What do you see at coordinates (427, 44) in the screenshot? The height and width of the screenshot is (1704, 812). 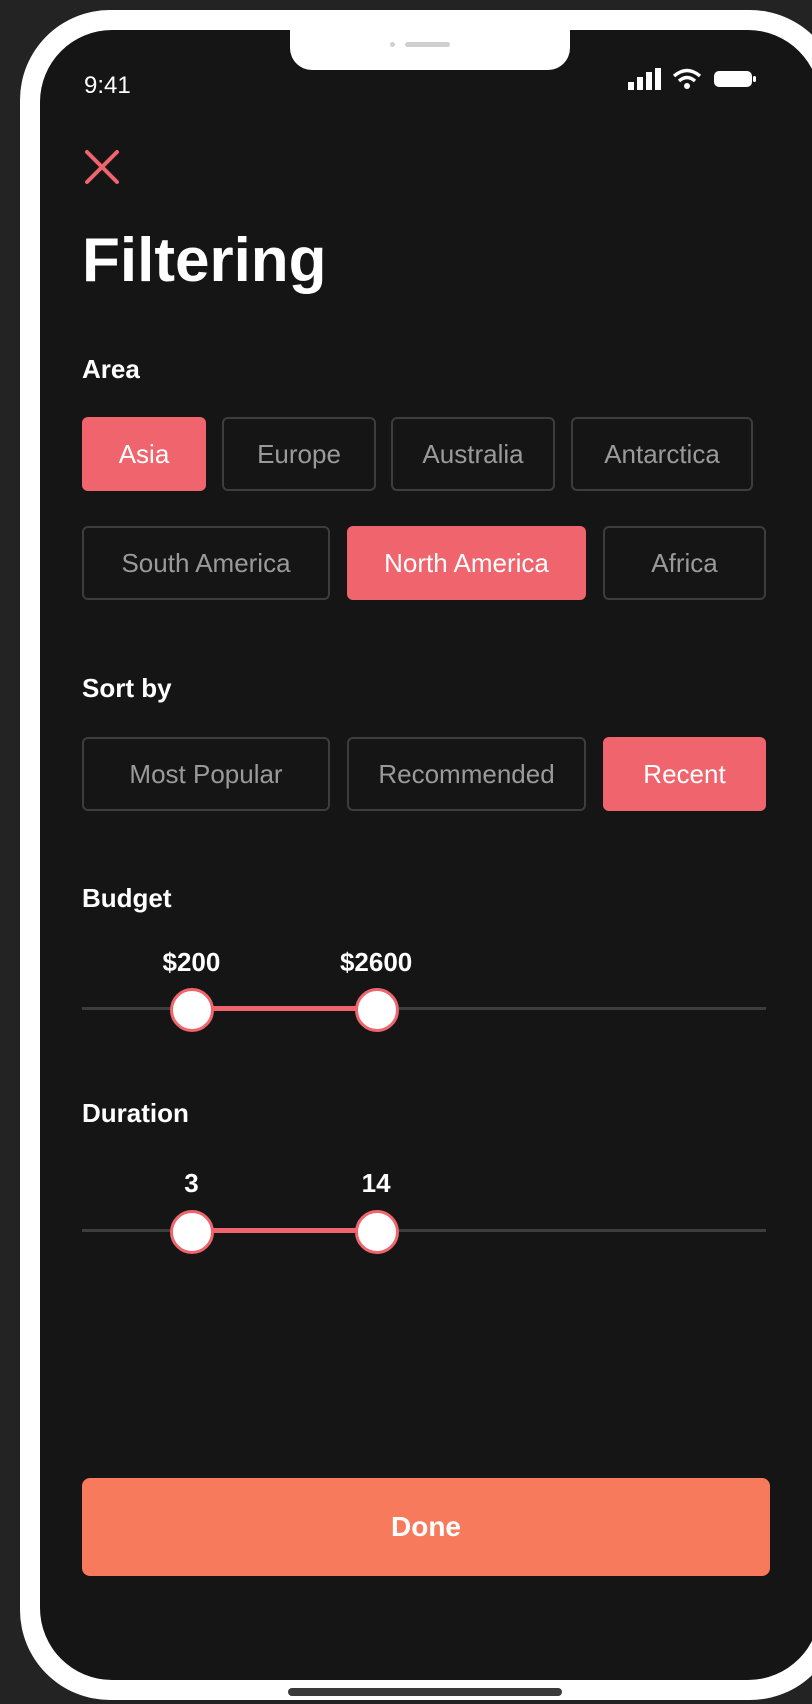 I see `speaker` at bounding box center [427, 44].